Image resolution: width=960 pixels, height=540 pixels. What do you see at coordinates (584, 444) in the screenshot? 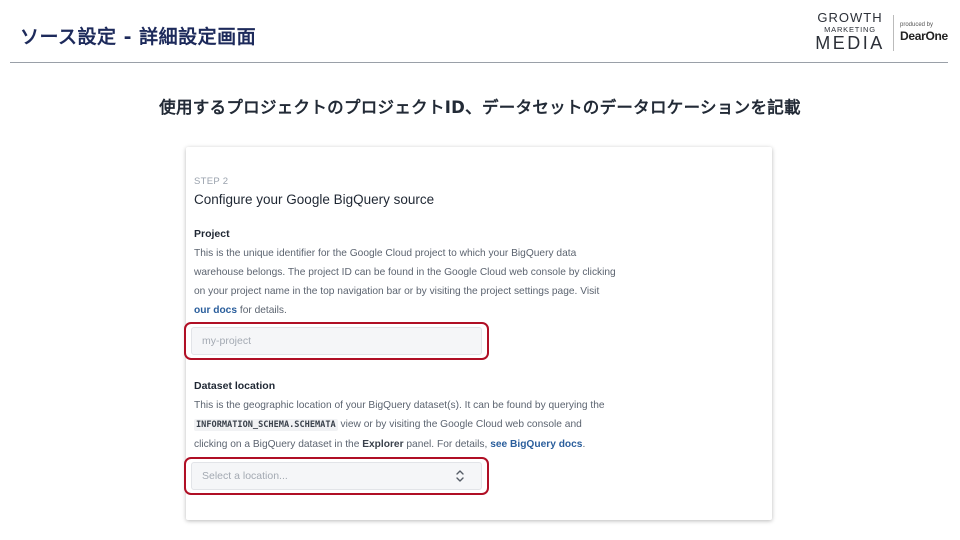
I see `dataset-desc-end: .` at bounding box center [584, 444].